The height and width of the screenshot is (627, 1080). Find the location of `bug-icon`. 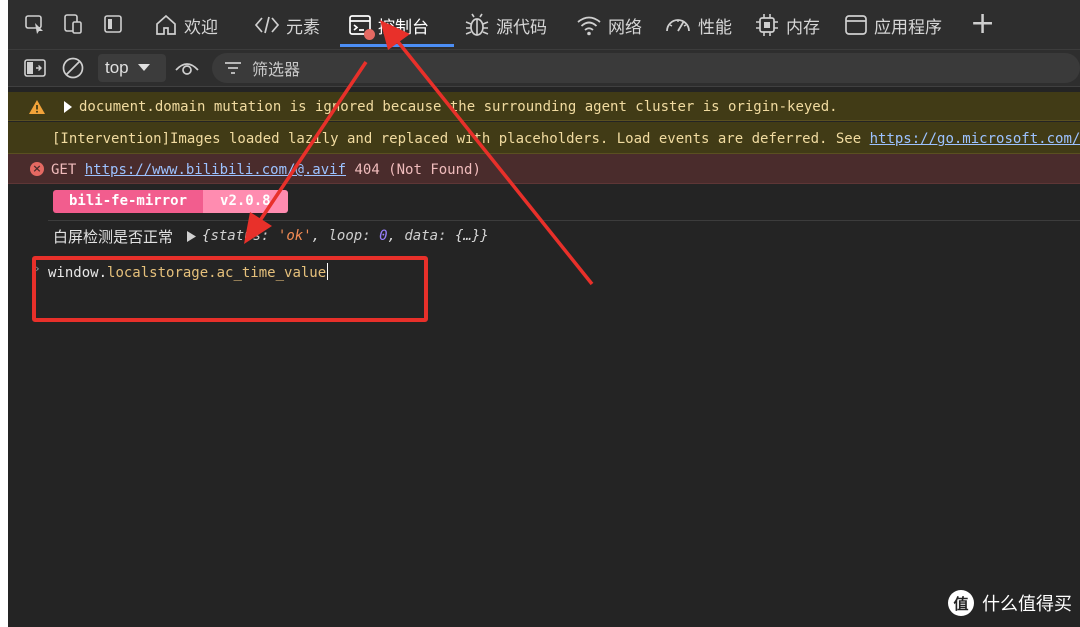

bug-icon is located at coordinates (477, 24).